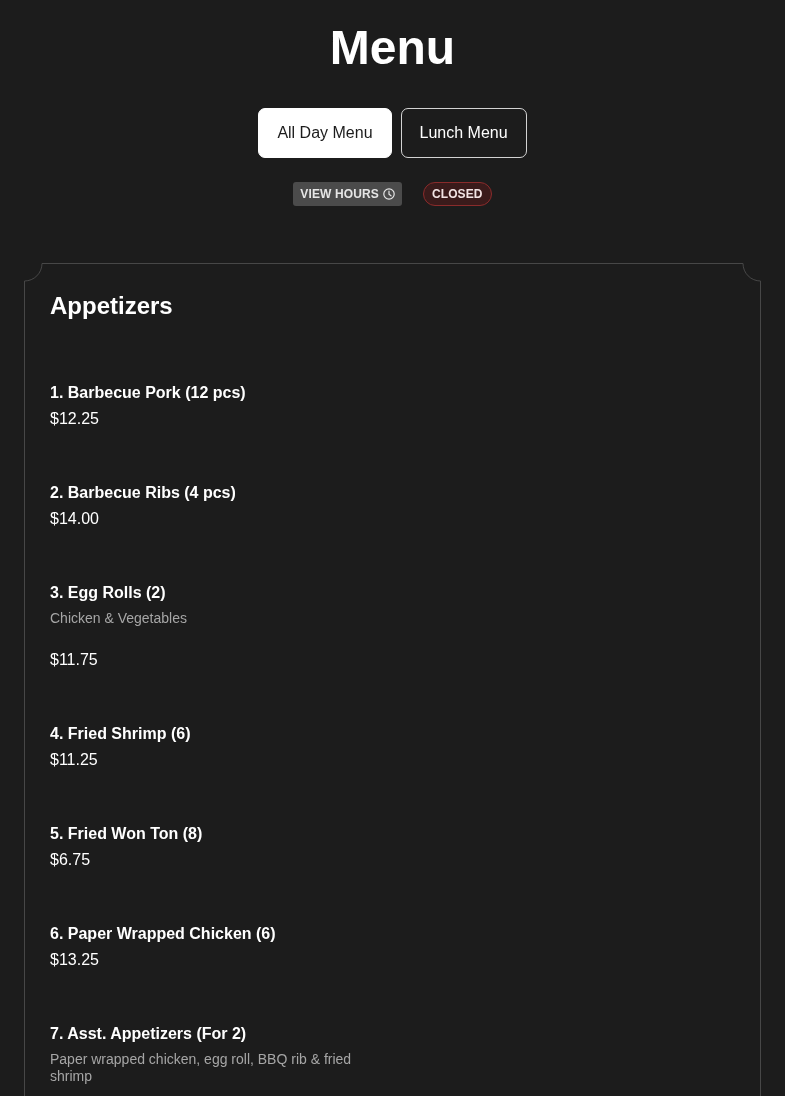  What do you see at coordinates (74, 760) in the screenshot?
I see `item-price: $11.25` at bounding box center [74, 760].